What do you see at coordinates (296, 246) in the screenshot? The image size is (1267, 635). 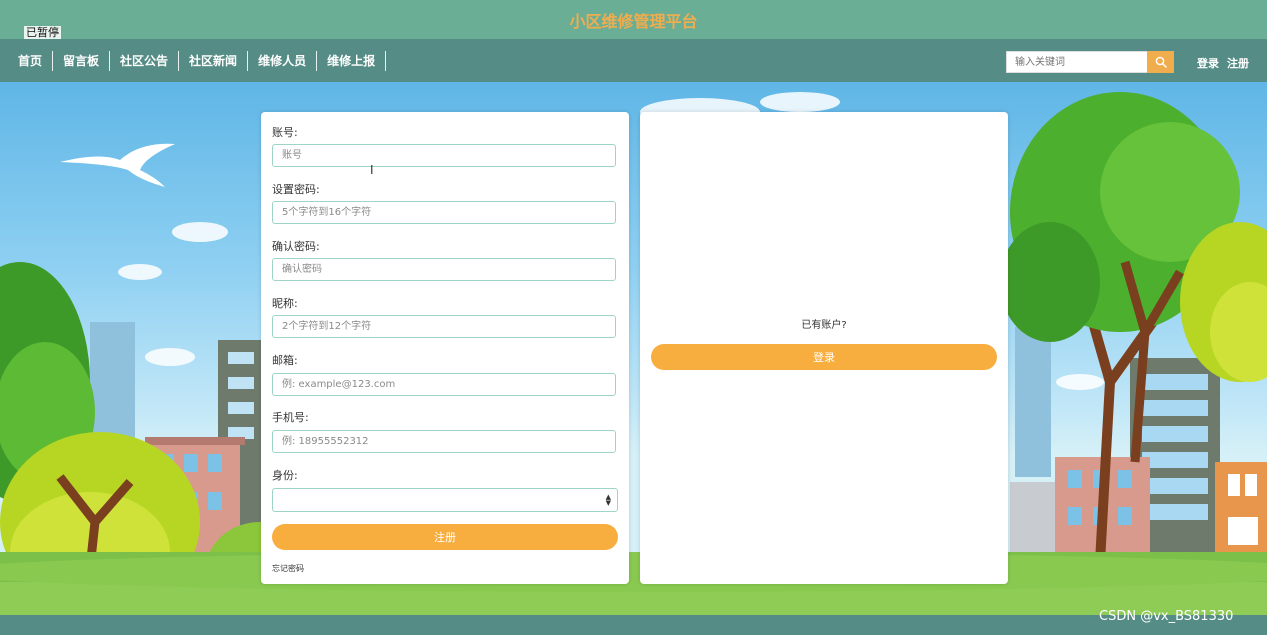 I see `confirm-password-label: 确认密码:` at bounding box center [296, 246].